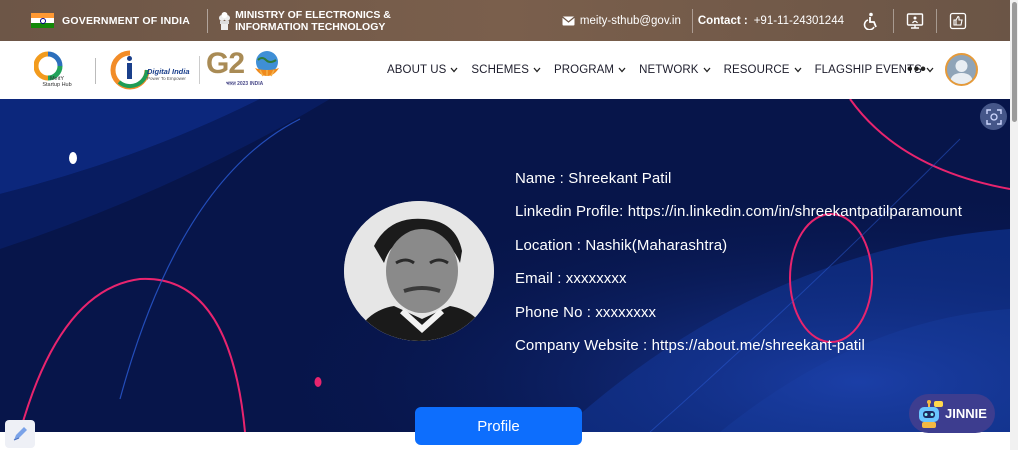 This screenshot has height=450, width=1018. What do you see at coordinates (168, 71) in the screenshot?
I see `digital-india-text: Digital India` at bounding box center [168, 71].